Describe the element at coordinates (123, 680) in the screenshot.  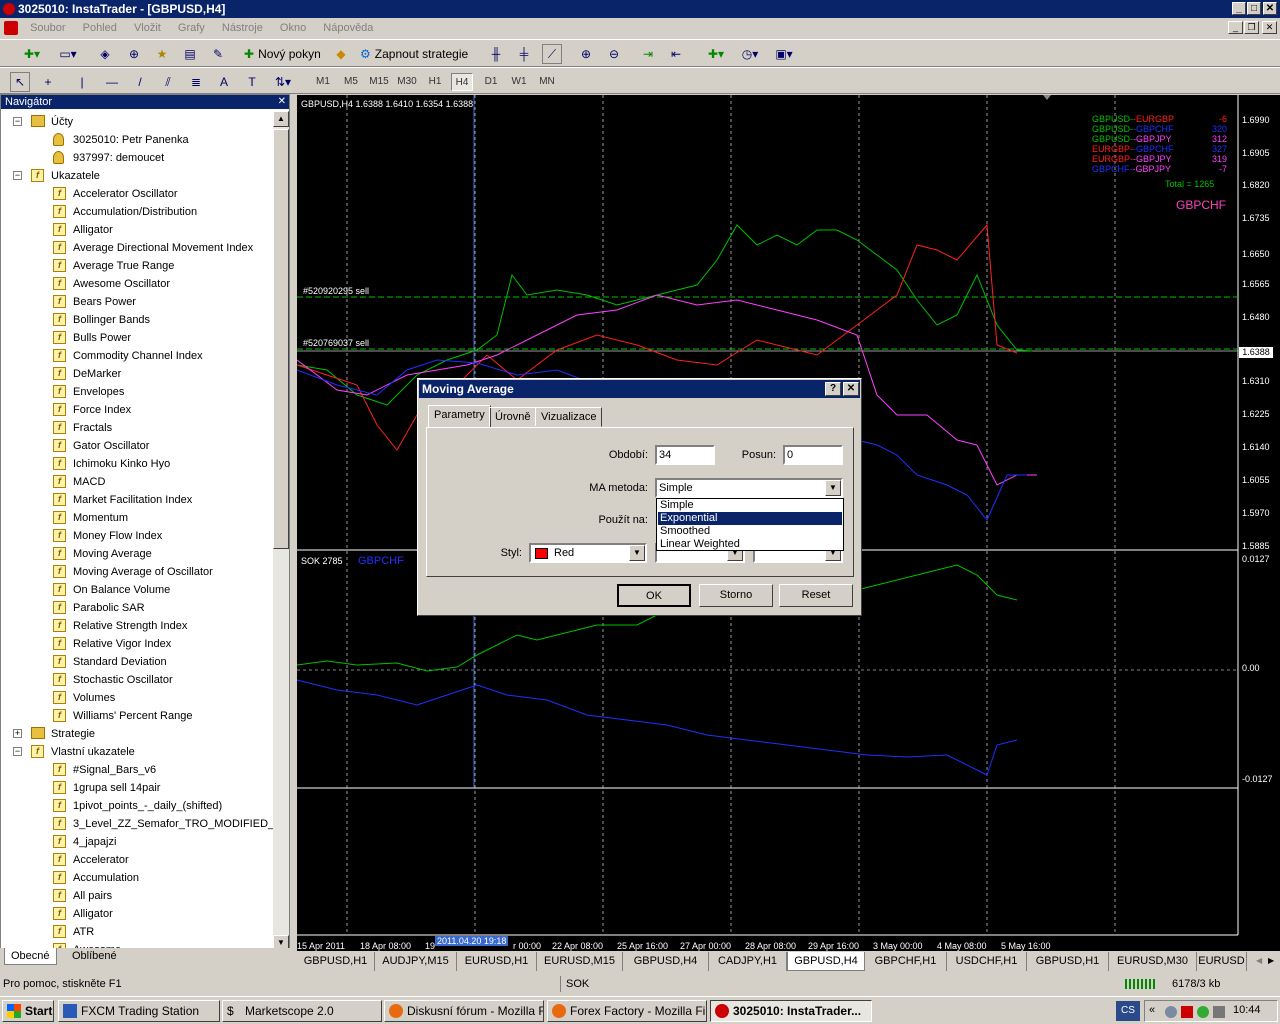
I see `tree-indicator-item: Stochastic Oscillator` at that location.